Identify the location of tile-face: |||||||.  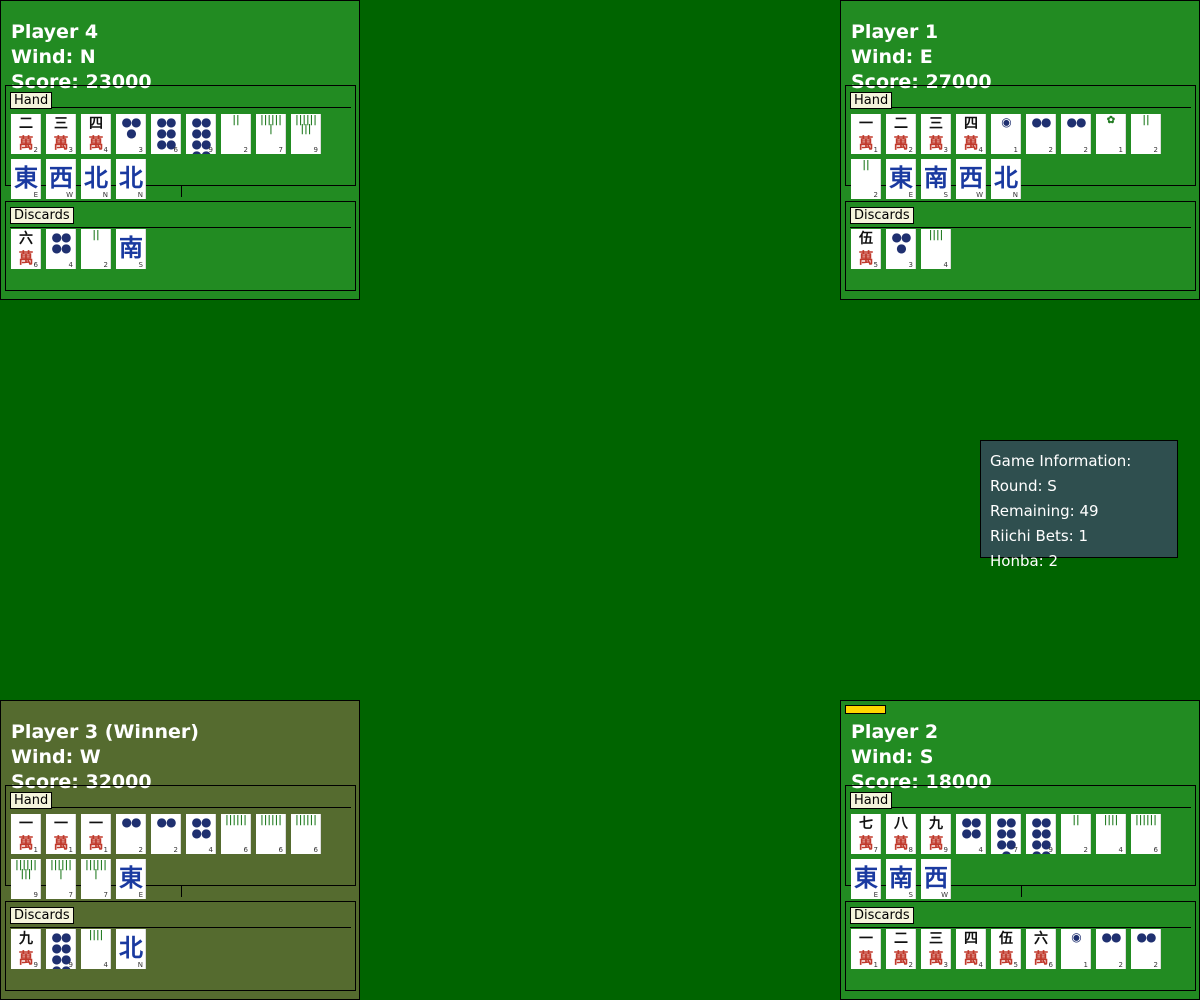
(96, 870).